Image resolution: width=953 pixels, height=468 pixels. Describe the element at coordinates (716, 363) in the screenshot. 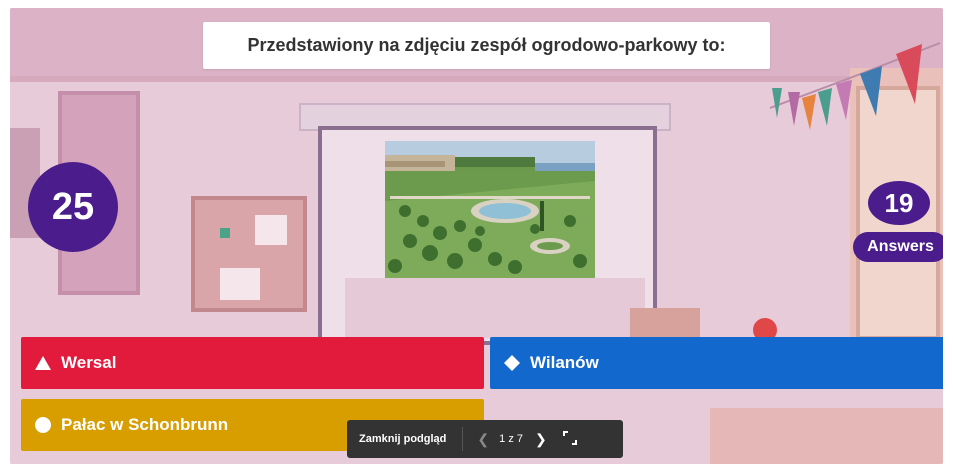

I see `answer-option-wilanow: Wilanów` at that location.